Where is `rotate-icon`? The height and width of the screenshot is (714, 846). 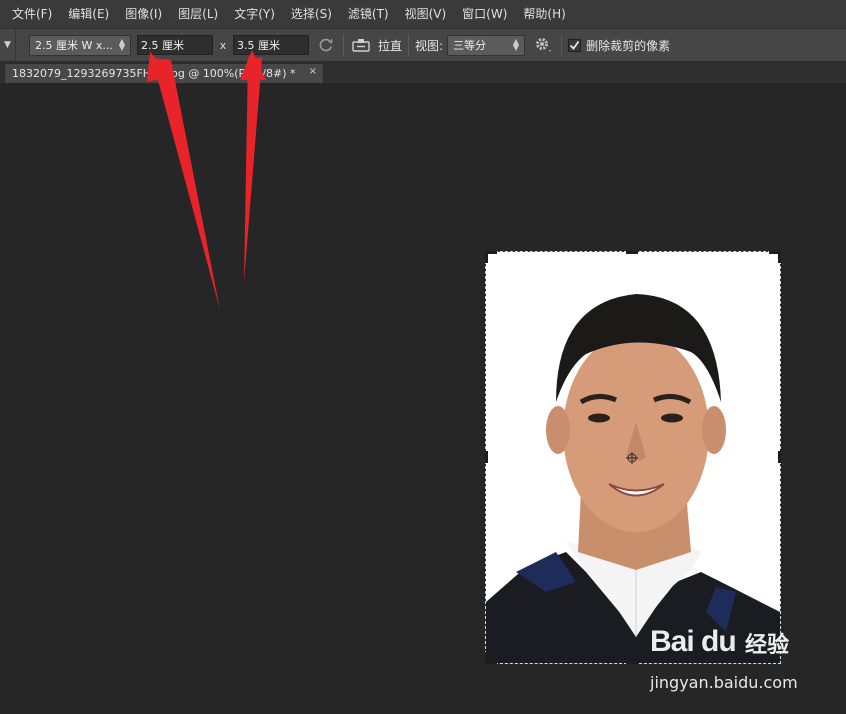 rotate-icon is located at coordinates (326, 45).